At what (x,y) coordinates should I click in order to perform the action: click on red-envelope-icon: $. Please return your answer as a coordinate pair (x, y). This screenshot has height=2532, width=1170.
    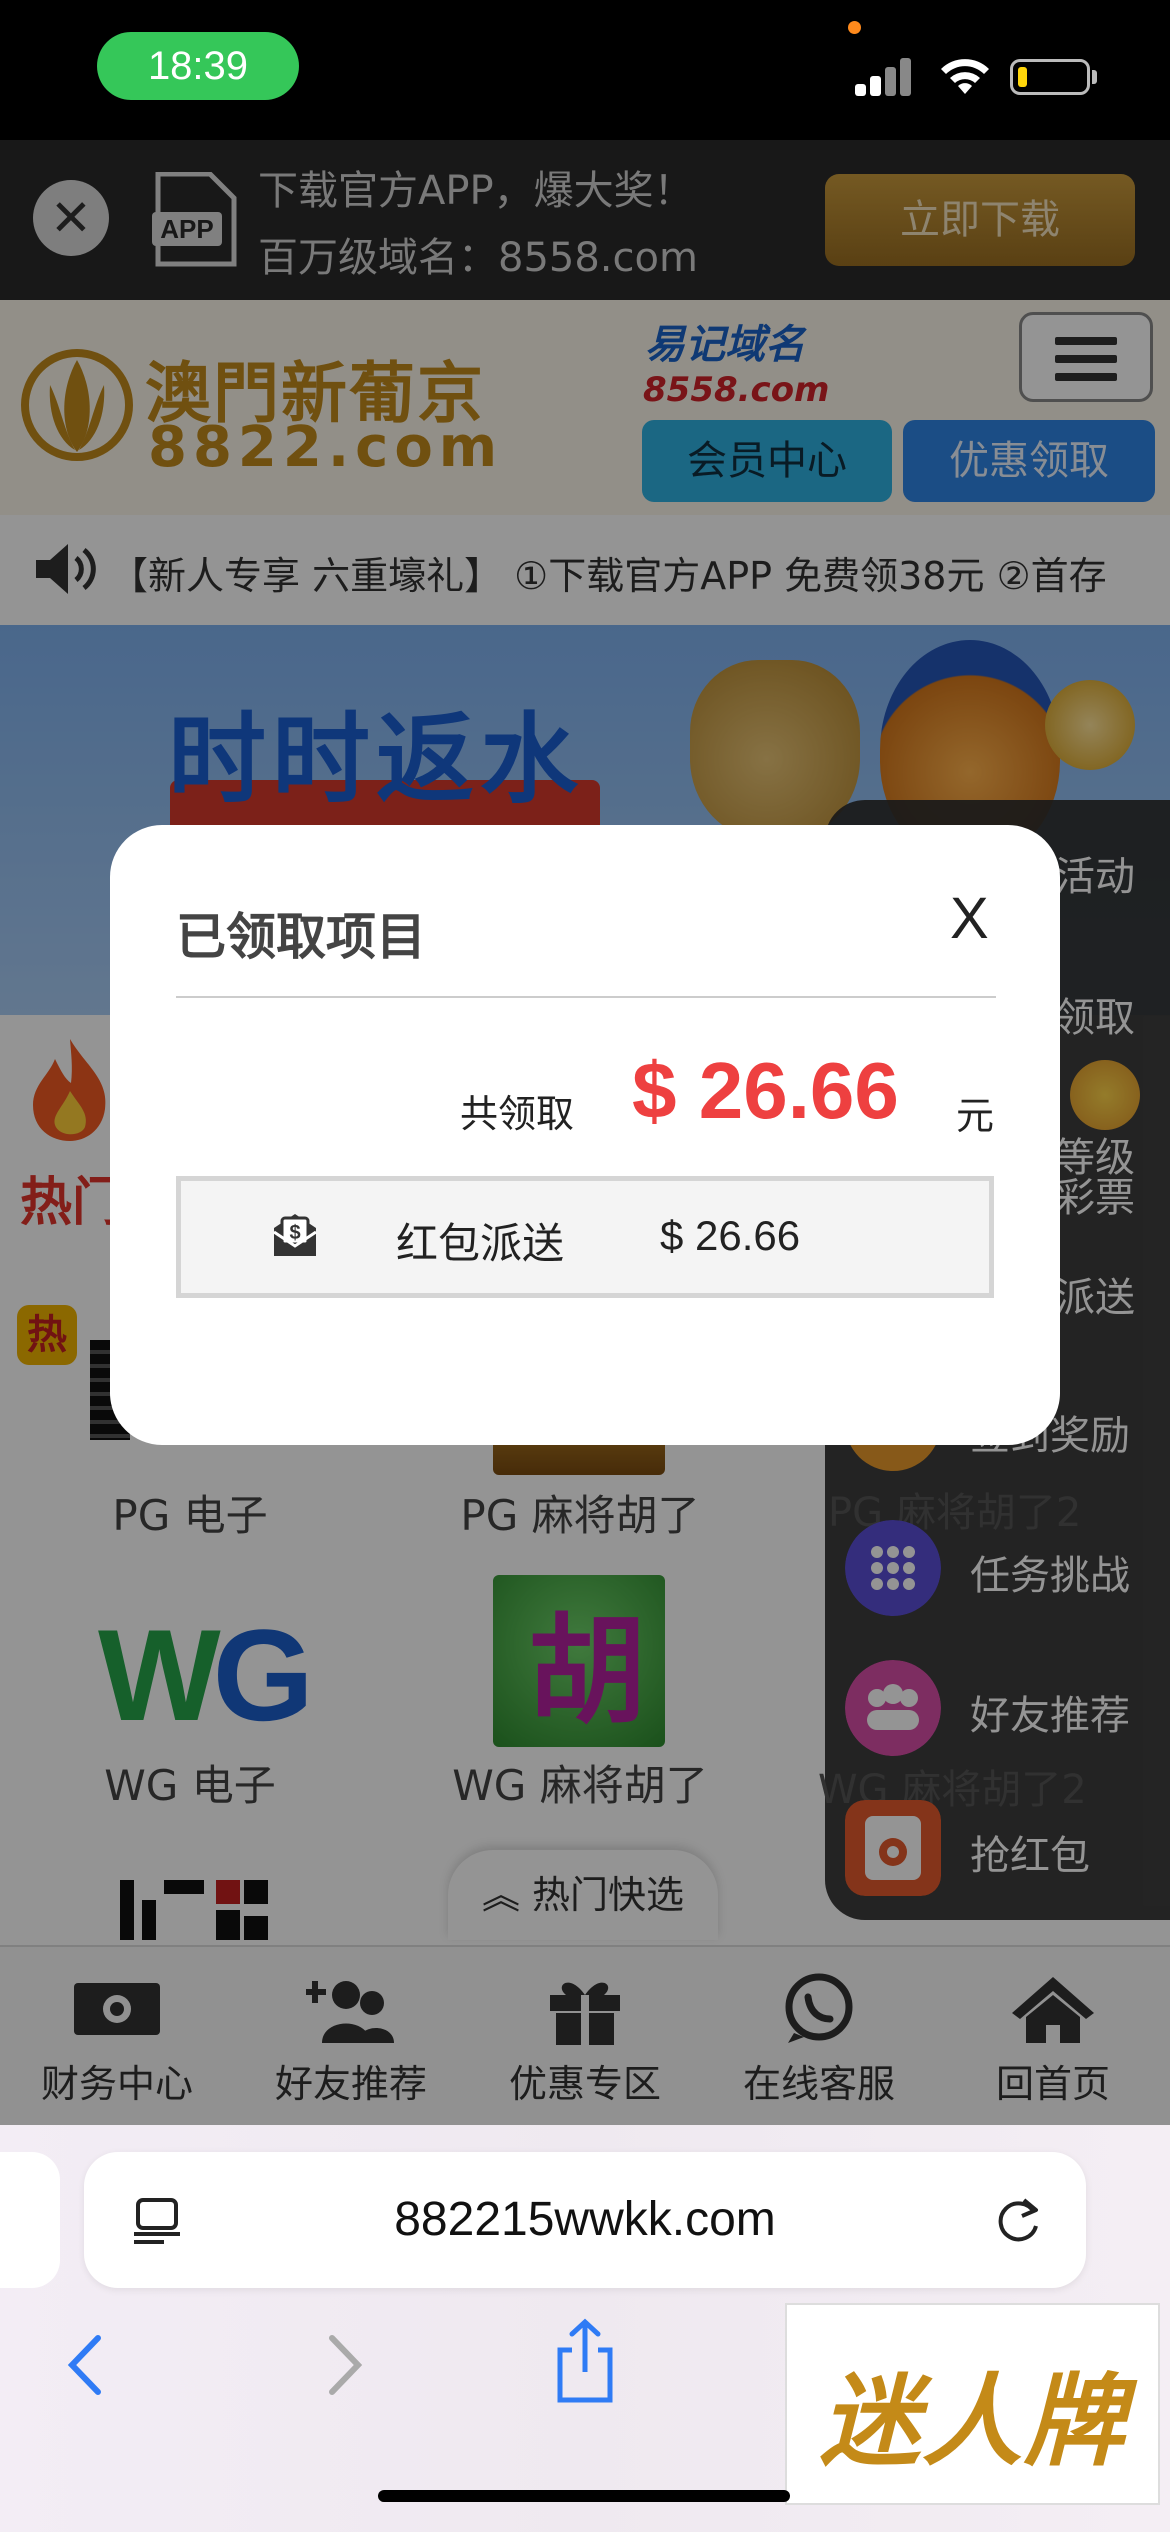
    Looking at the image, I should click on (295, 1235).